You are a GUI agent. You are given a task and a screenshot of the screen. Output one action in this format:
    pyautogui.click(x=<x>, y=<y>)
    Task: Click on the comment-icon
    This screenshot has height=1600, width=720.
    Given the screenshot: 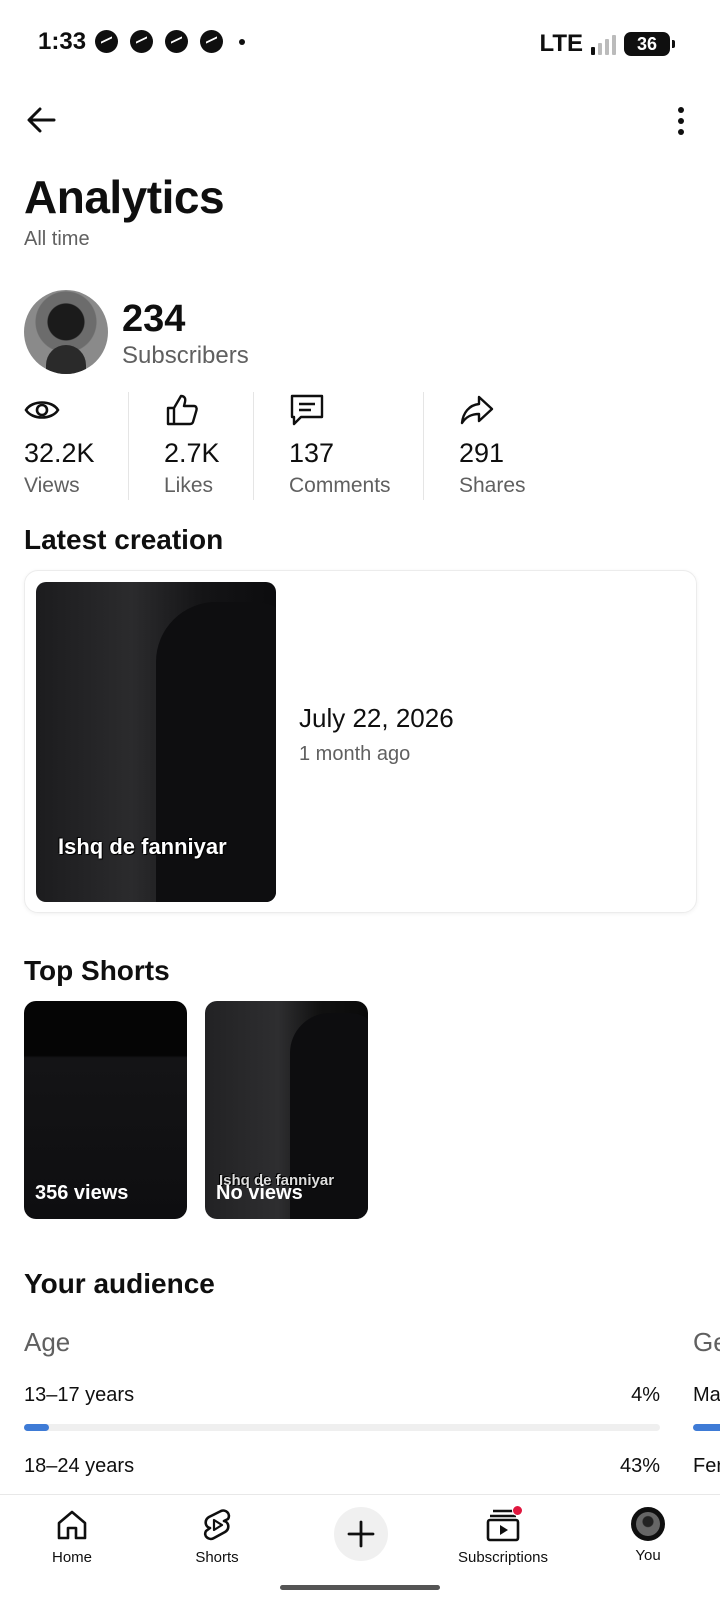 What is the action you would take?
    pyautogui.click(x=307, y=410)
    